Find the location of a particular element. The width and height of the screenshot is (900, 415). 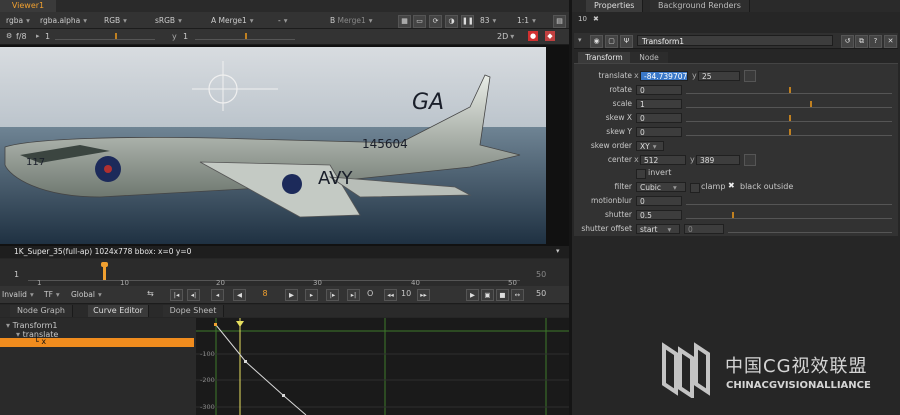

tree-root: ▾ Transform1 is located at coordinates (31, 325).